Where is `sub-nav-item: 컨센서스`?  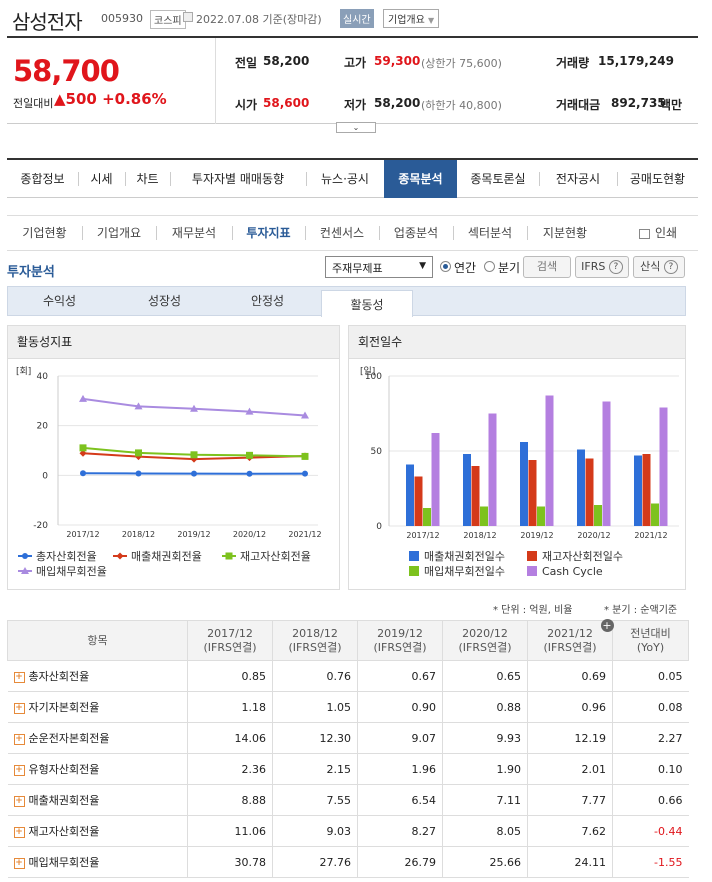
sub-nav-item: 컨센서스 is located at coordinates (342, 233).